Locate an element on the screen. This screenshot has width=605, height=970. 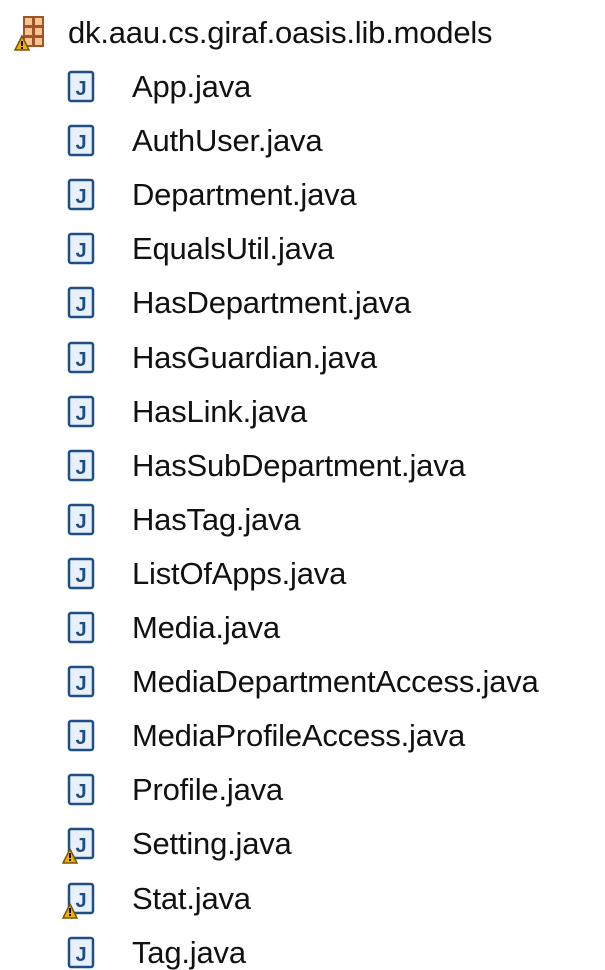
file-node: J HasSubDepartment.java is located at coordinates (264, 466).